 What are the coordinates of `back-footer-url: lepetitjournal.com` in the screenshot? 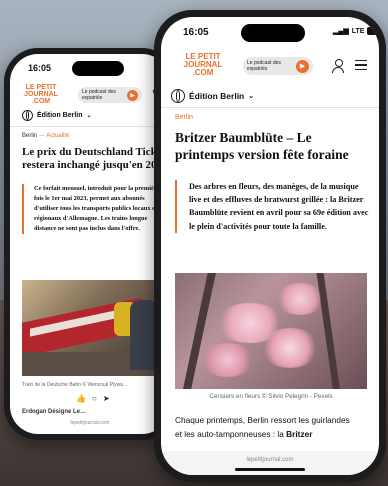 It's located at (90, 423).